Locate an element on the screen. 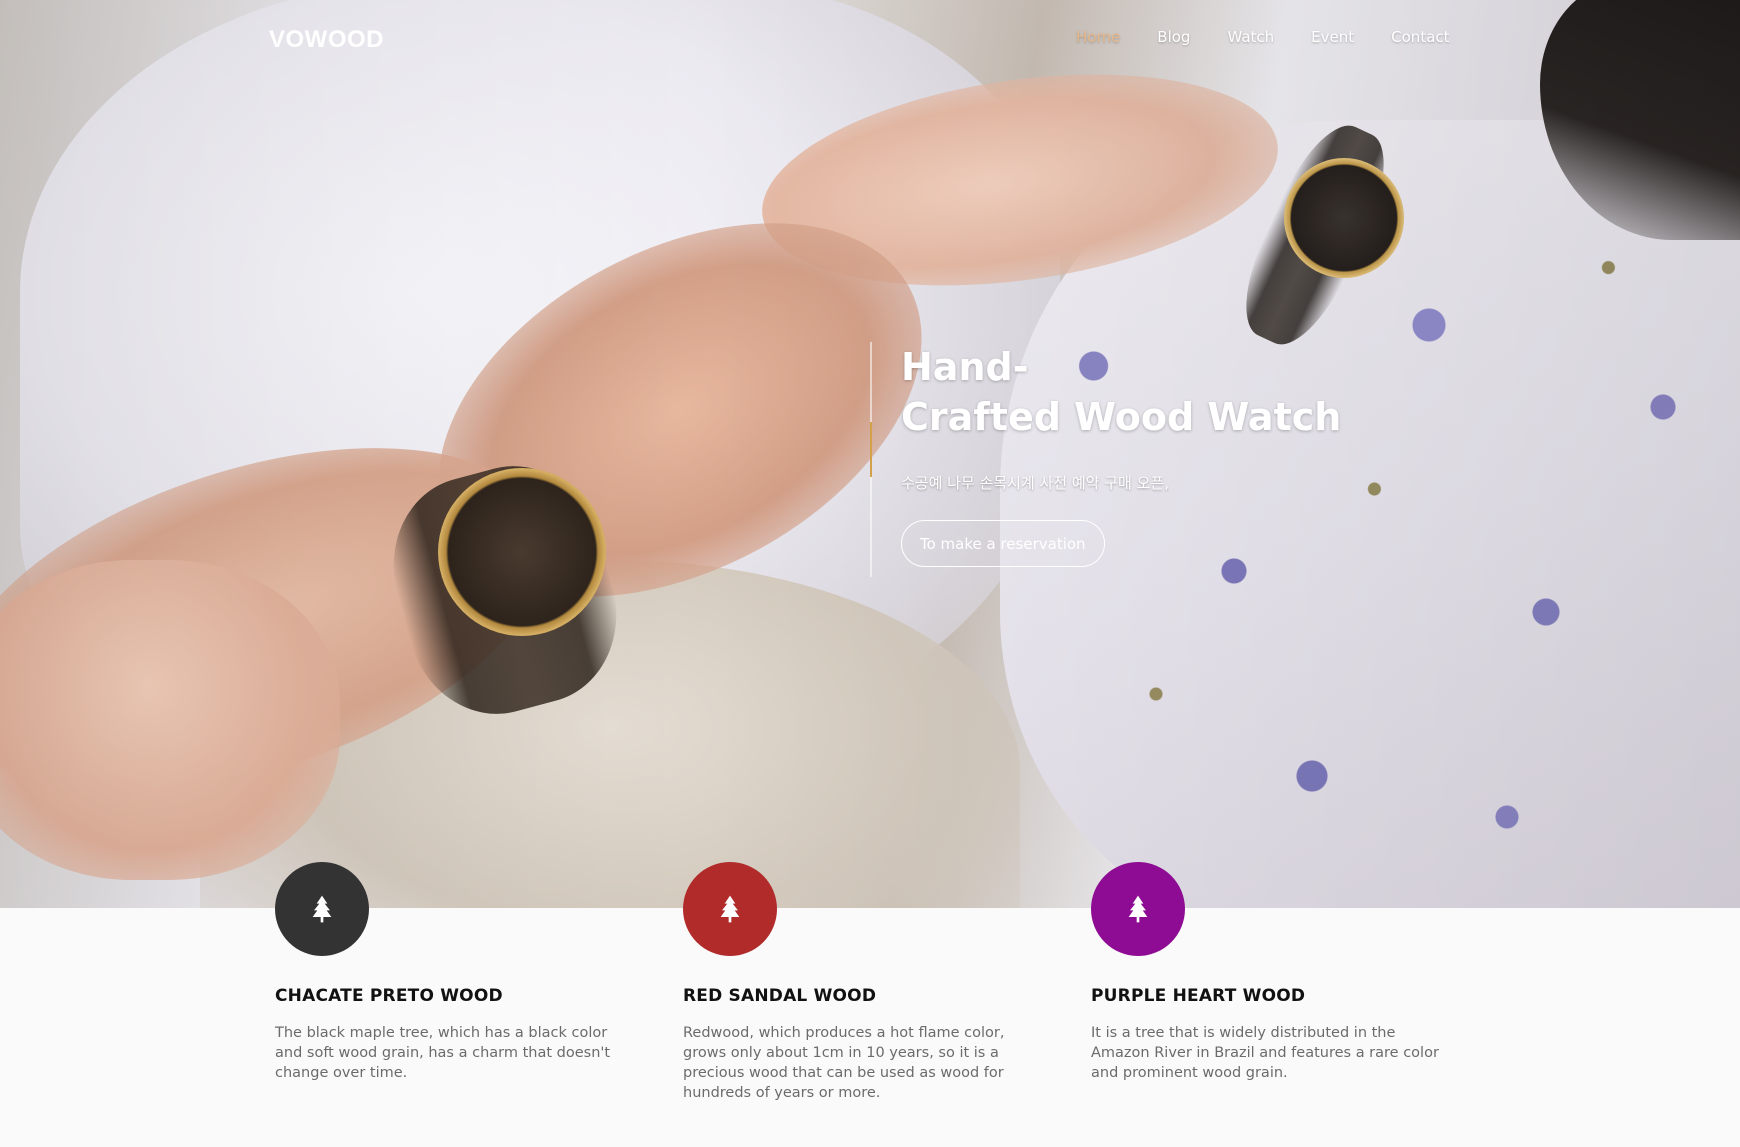 The height and width of the screenshot is (1147, 1740). brand-logo: VOWOOD is located at coordinates (326, 40).